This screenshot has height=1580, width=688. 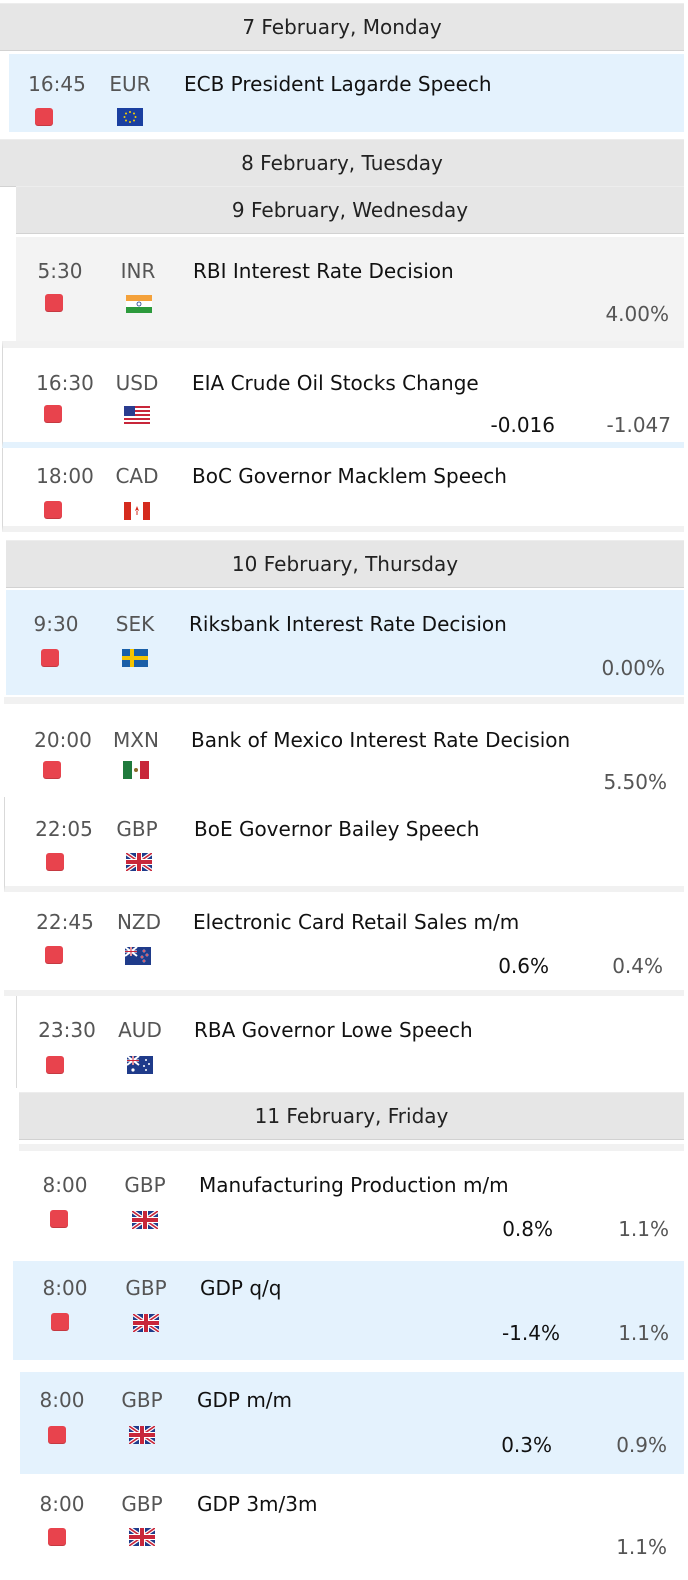 I want to click on india-flag-icon, so click(x=139, y=304).